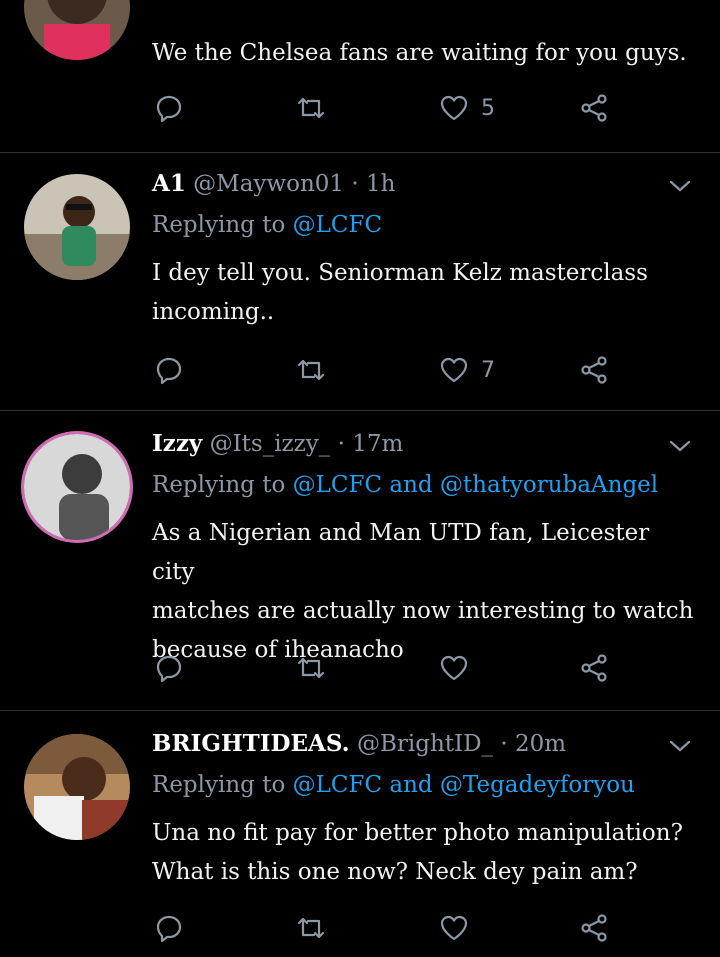 The image size is (720, 957). Describe the element at coordinates (177, 443) in the screenshot. I see `display-name: Izzy` at that location.